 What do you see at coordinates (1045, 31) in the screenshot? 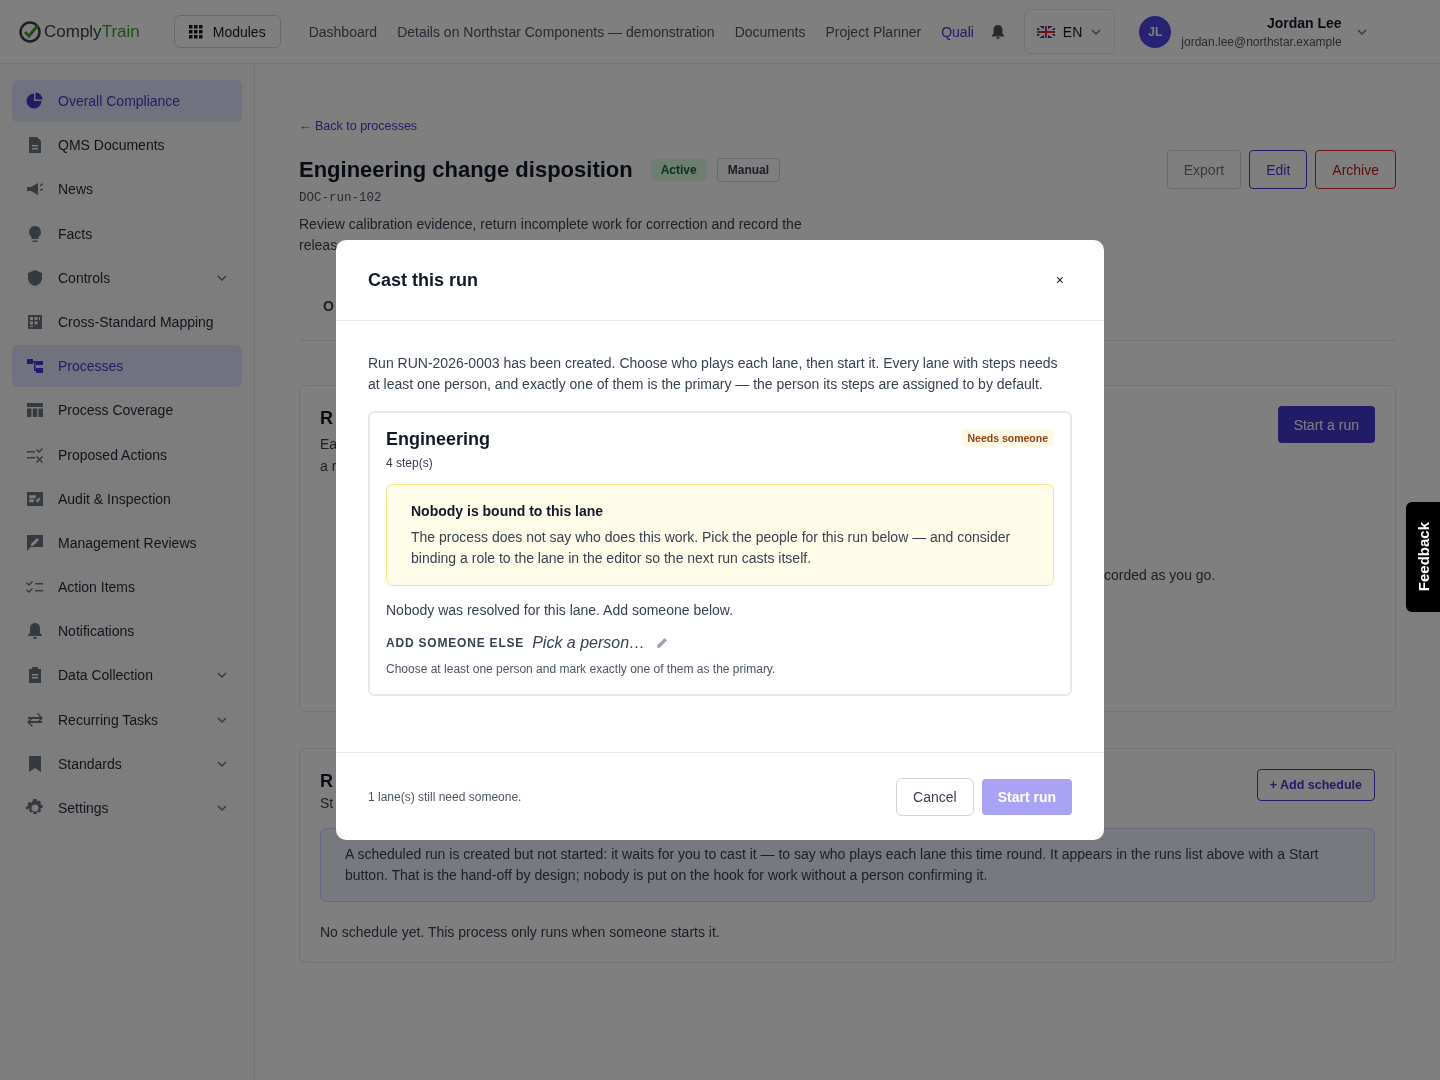
I see `flag-icon` at bounding box center [1045, 31].